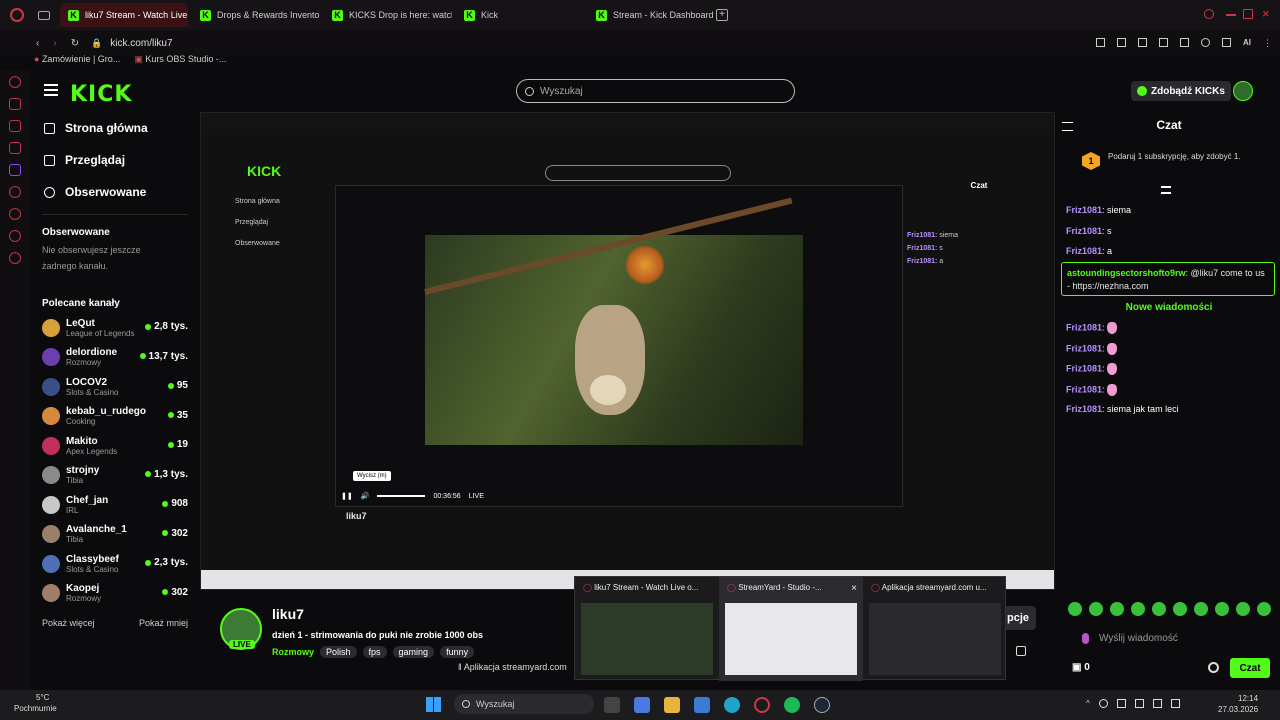 The height and width of the screenshot is (720, 1280). I want to click on chevron-up-icon: ^, so click(1088, 703).